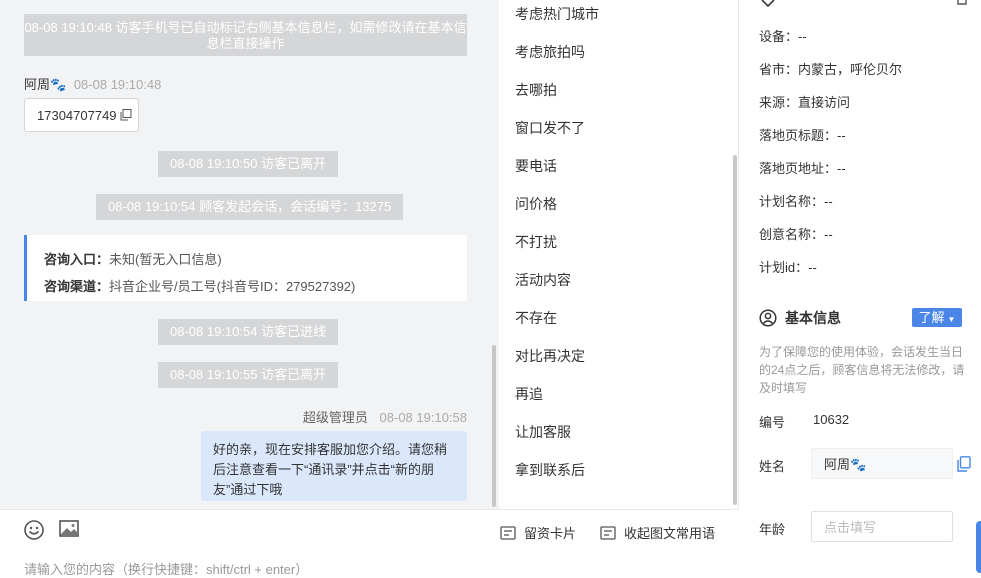  Describe the element at coordinates (805, 102) in the screenshot. I see `source-row: 来源：直接访问` at that location.